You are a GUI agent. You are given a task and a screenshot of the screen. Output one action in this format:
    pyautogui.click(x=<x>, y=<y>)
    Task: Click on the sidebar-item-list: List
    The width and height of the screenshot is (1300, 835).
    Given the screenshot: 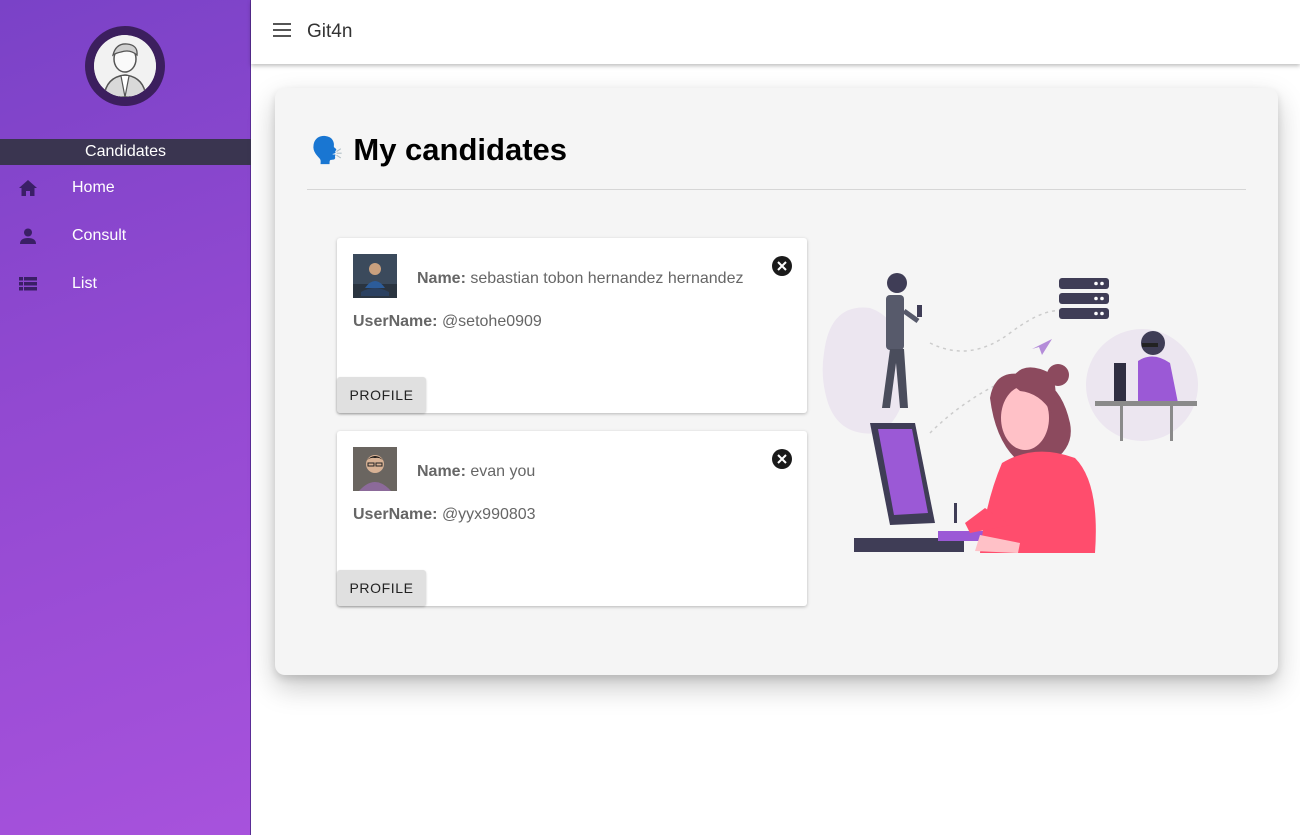 What is the action you would take?
    pyautogui.click(x=125, y=284)
    